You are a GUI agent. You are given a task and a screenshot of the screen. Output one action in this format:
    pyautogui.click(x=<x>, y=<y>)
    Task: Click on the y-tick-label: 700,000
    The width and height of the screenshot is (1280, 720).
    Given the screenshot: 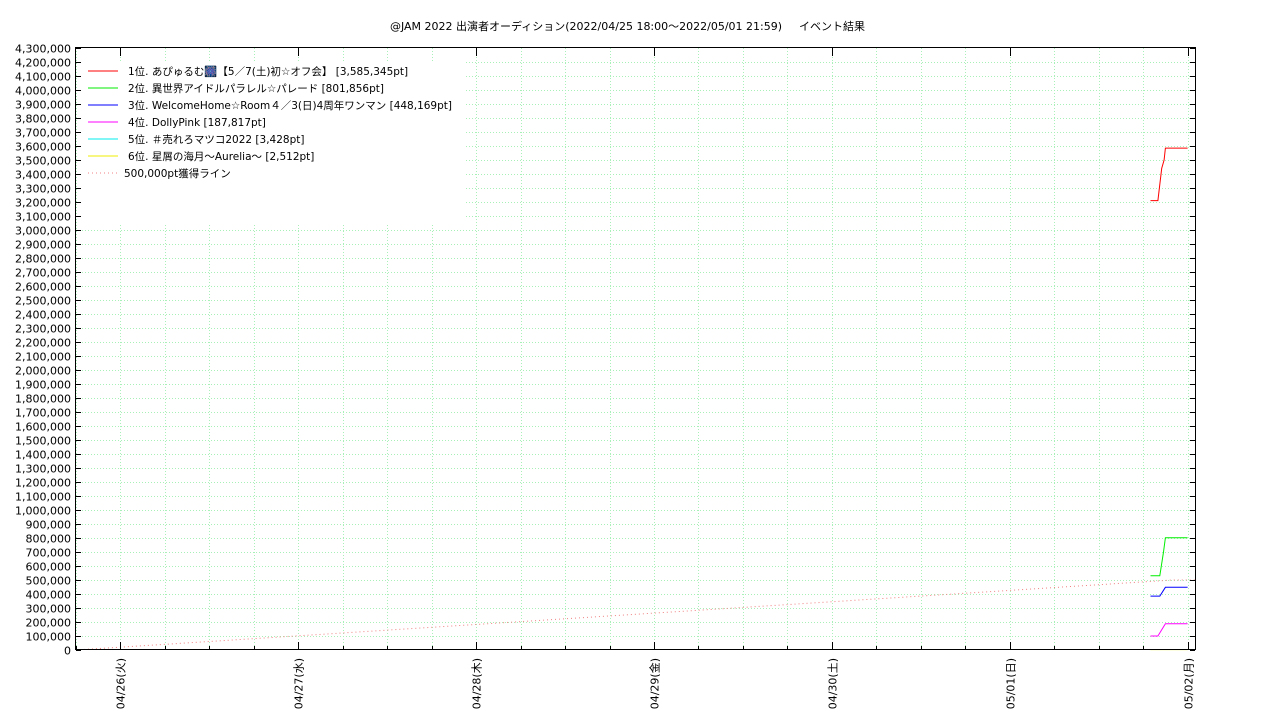 What is the action you would take?
    pyautogui.click(x=49, y=553)
    